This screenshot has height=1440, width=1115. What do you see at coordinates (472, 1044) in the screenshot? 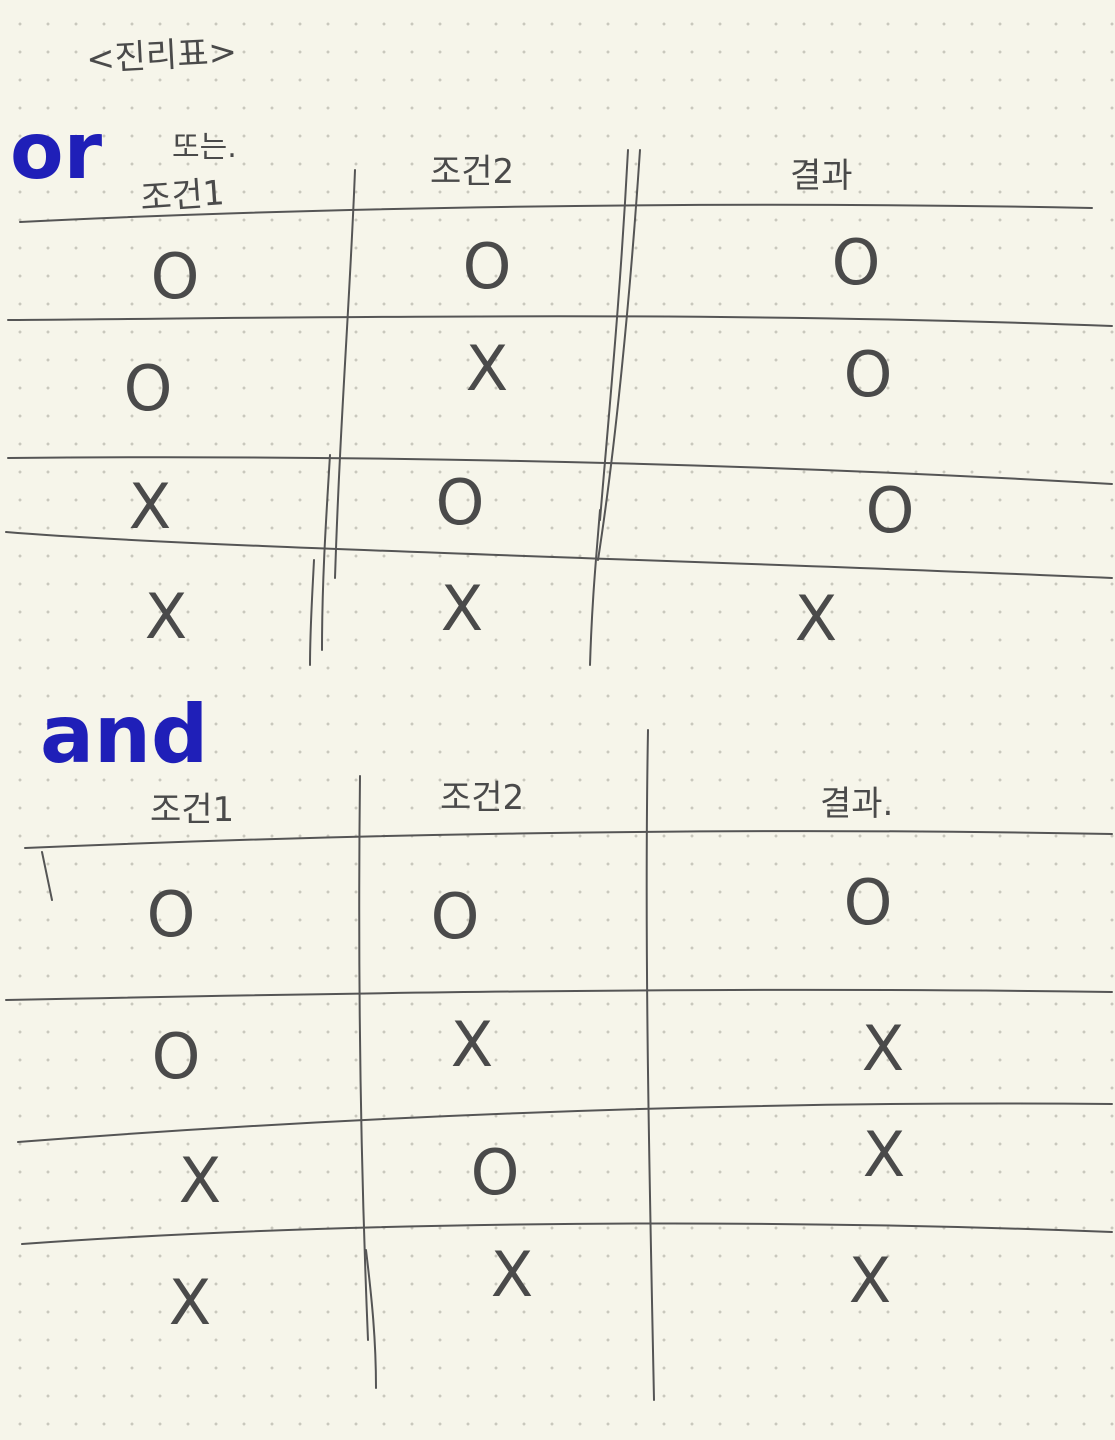
I see `and-row2-condition2: X` at bounding box center [472, 1044].